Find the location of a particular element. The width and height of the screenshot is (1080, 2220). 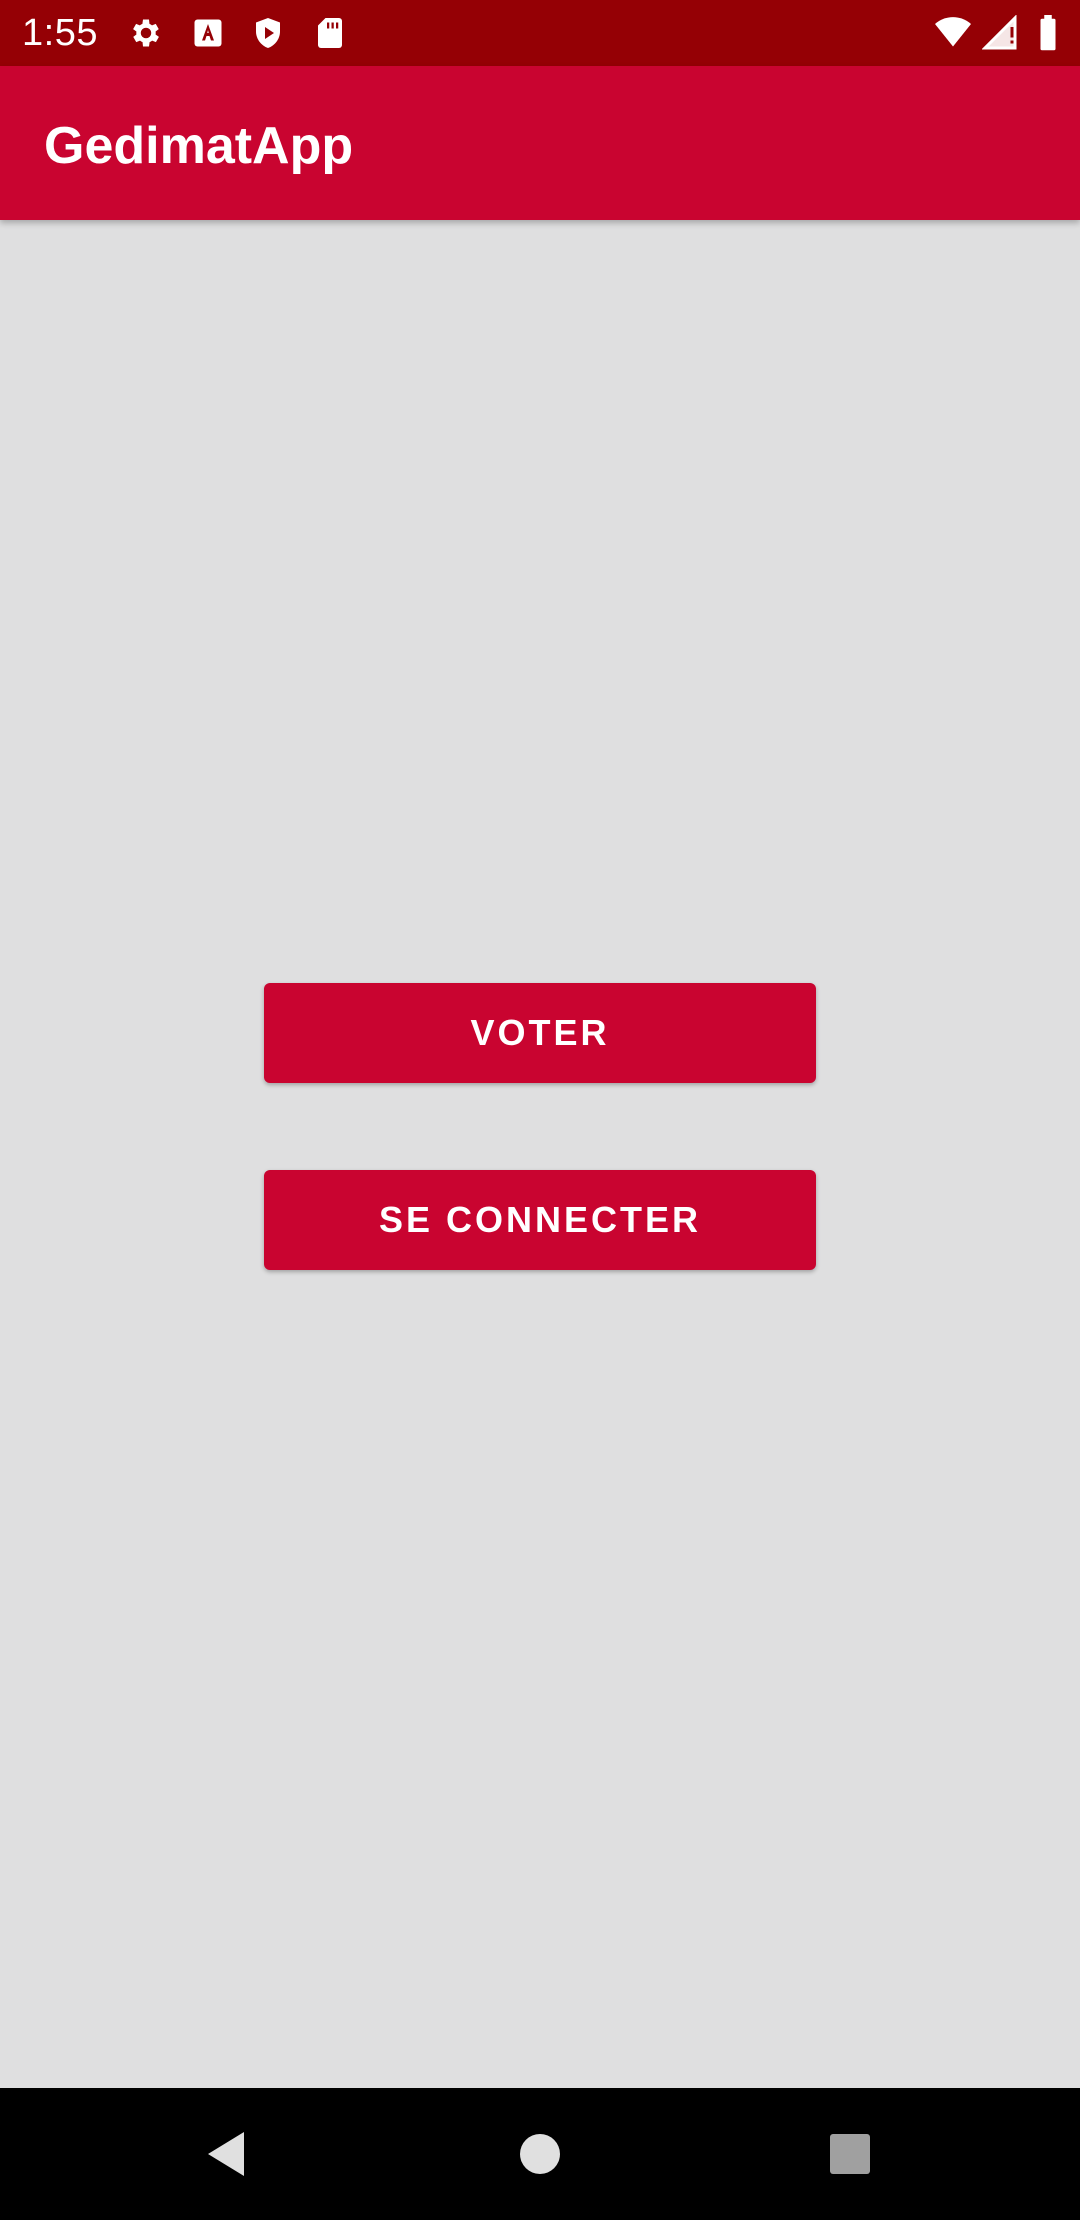

voter-button: VOTER is located at coordinates (540, 1033).